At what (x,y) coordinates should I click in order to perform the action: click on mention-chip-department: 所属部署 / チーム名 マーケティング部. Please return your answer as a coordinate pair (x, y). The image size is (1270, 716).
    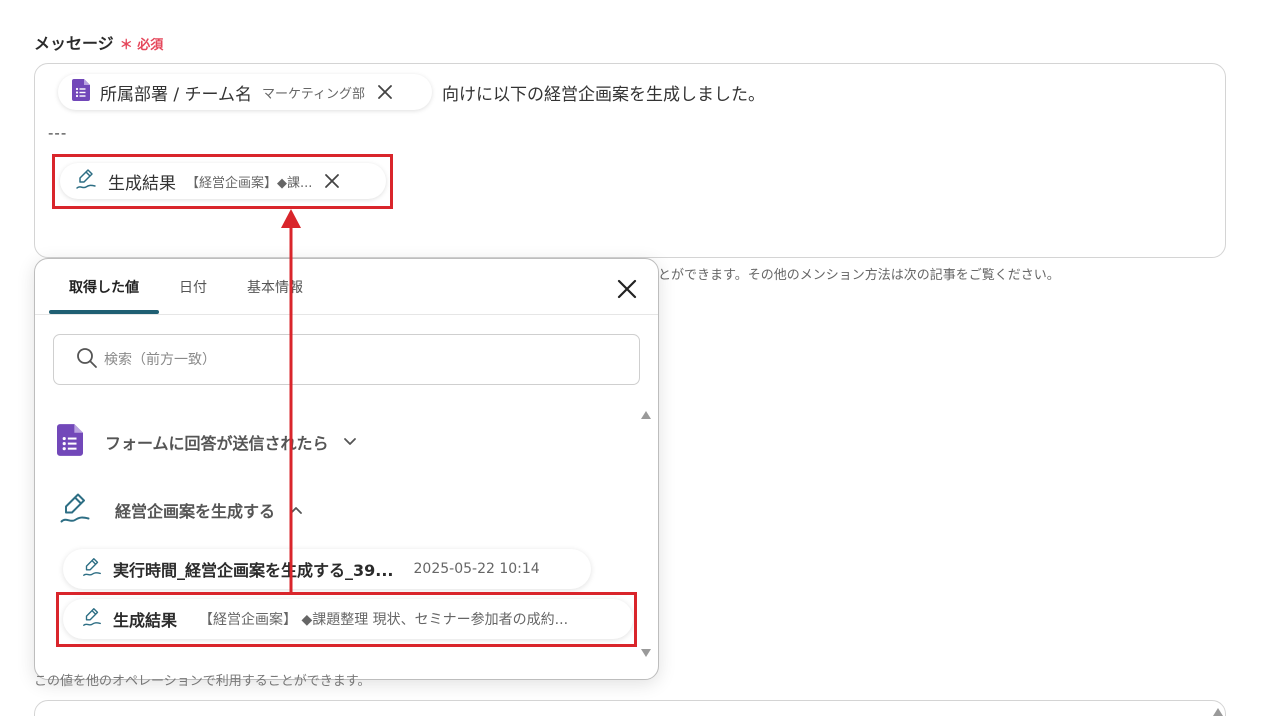
    Looking at the image, I should click on (245, 92).